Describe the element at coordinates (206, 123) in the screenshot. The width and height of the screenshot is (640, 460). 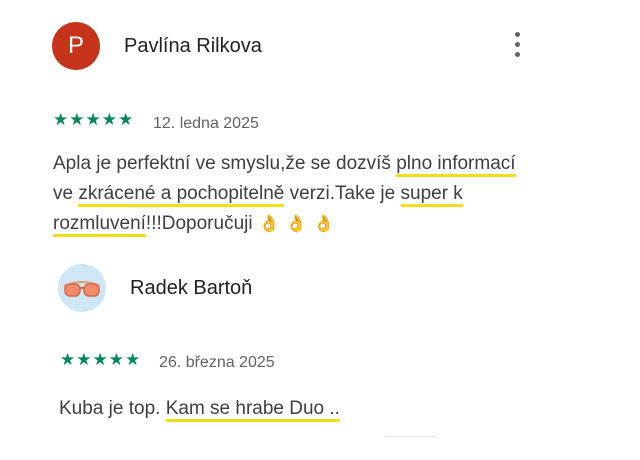
I see `review-date: 12. ledna 2025` at that location.